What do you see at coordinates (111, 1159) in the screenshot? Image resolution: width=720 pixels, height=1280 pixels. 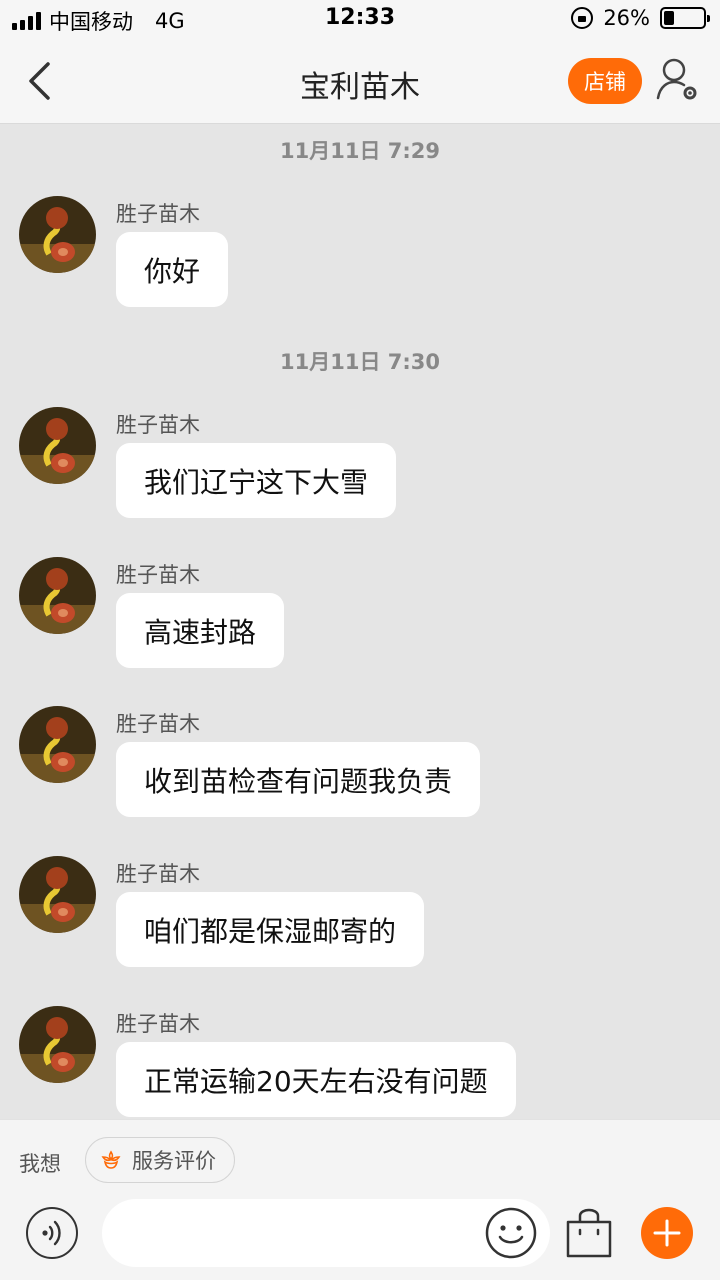 I see `flower-icon` at bounding box center [111, 1159].